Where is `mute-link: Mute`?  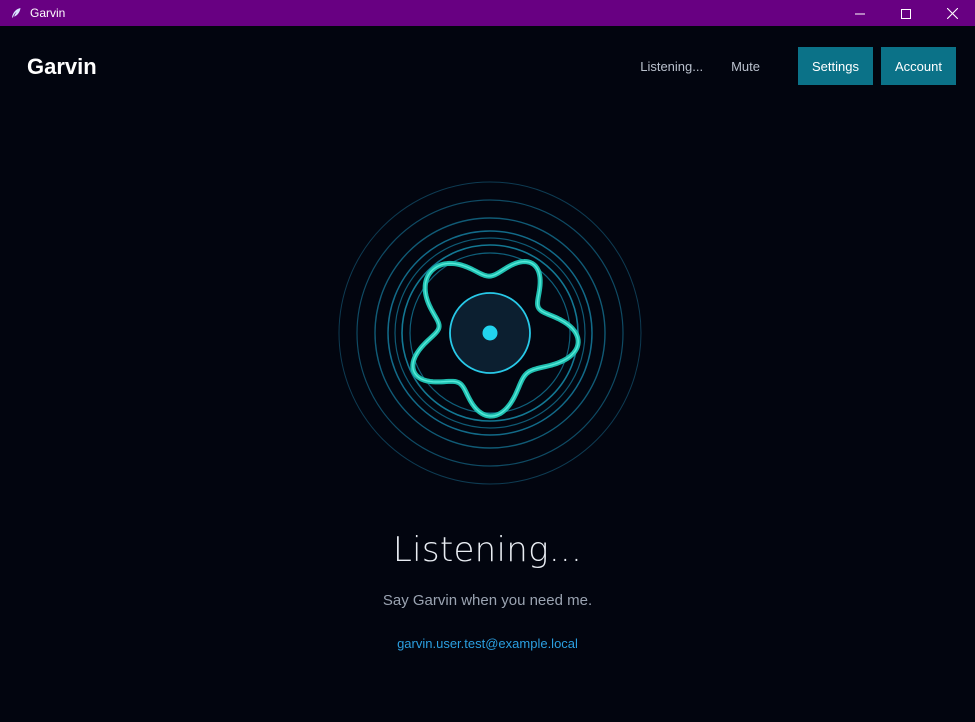 mute-link: Mute is located at coordinates (745, 66).